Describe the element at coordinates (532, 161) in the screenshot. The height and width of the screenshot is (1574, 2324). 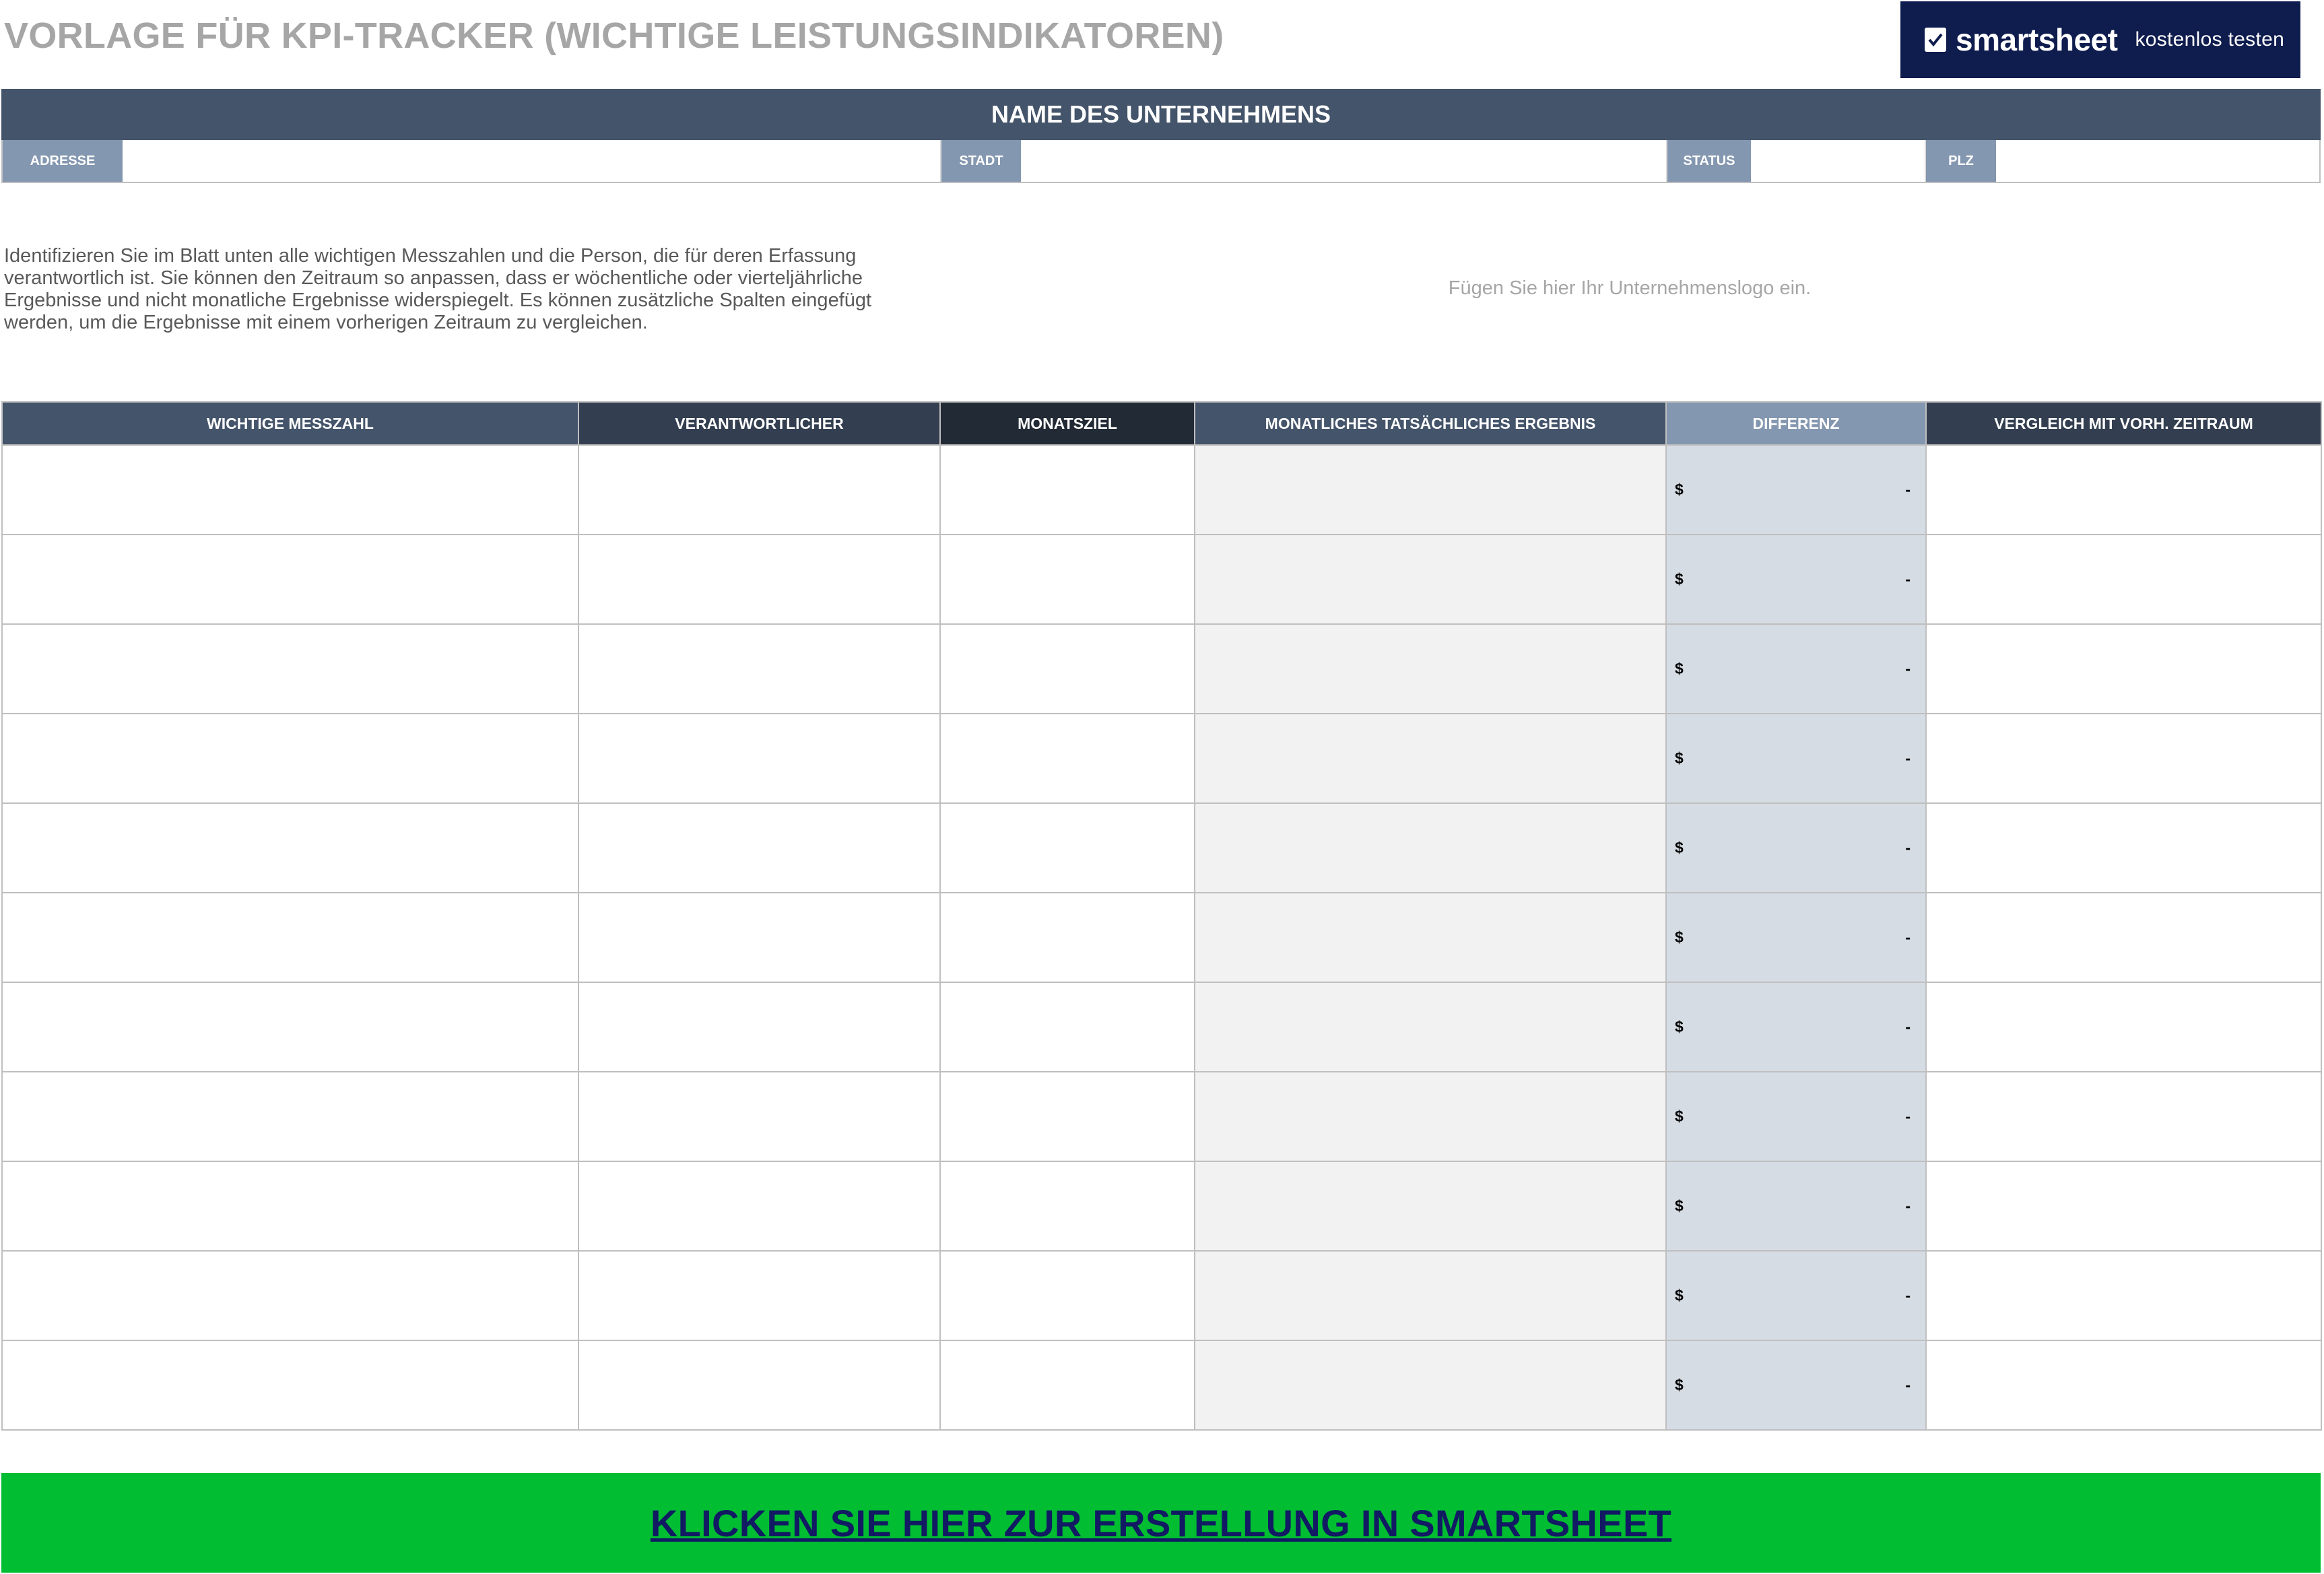
I see `address-field` at that location.